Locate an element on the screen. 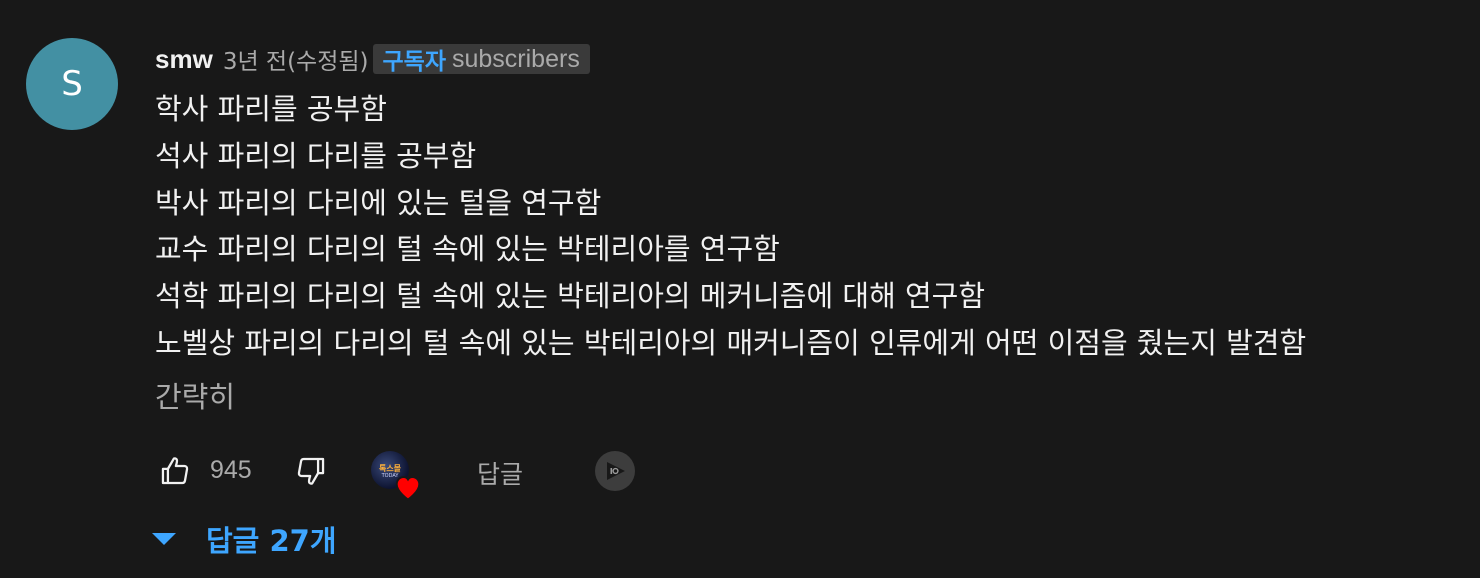 The height and width of the screenshot is (578, 1480). subscriber-badge-label: 구독자 is located at coordinates (414, 62).